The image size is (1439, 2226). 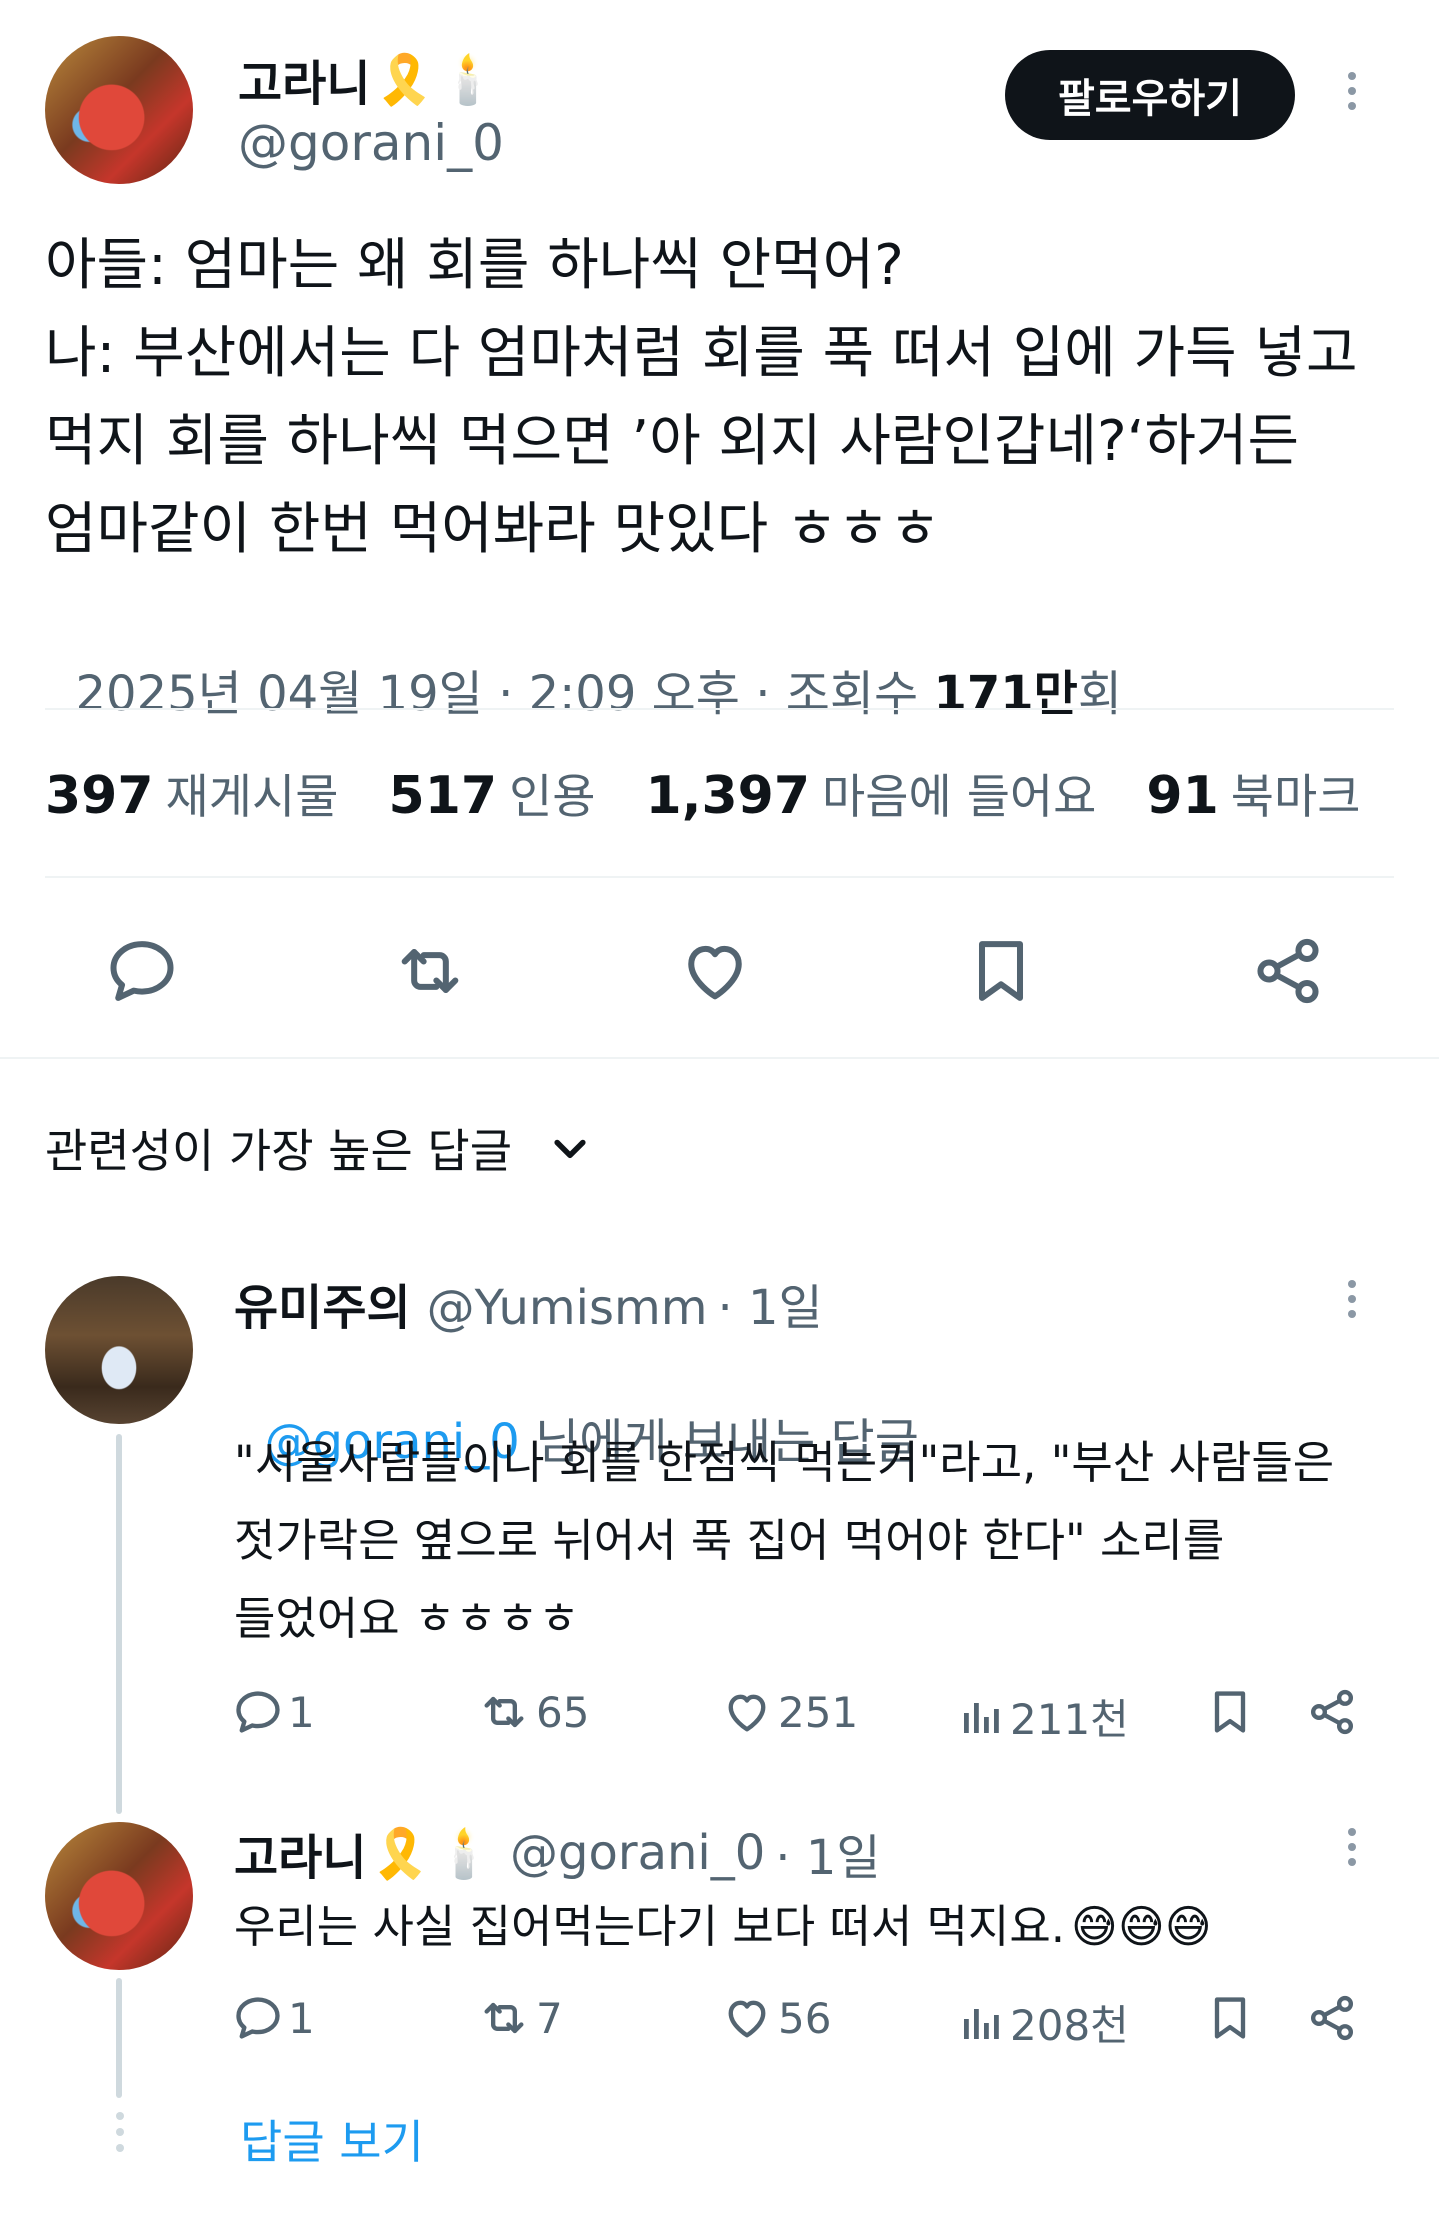 I want to click on like-button: 251, so click(x=789, y=1712).